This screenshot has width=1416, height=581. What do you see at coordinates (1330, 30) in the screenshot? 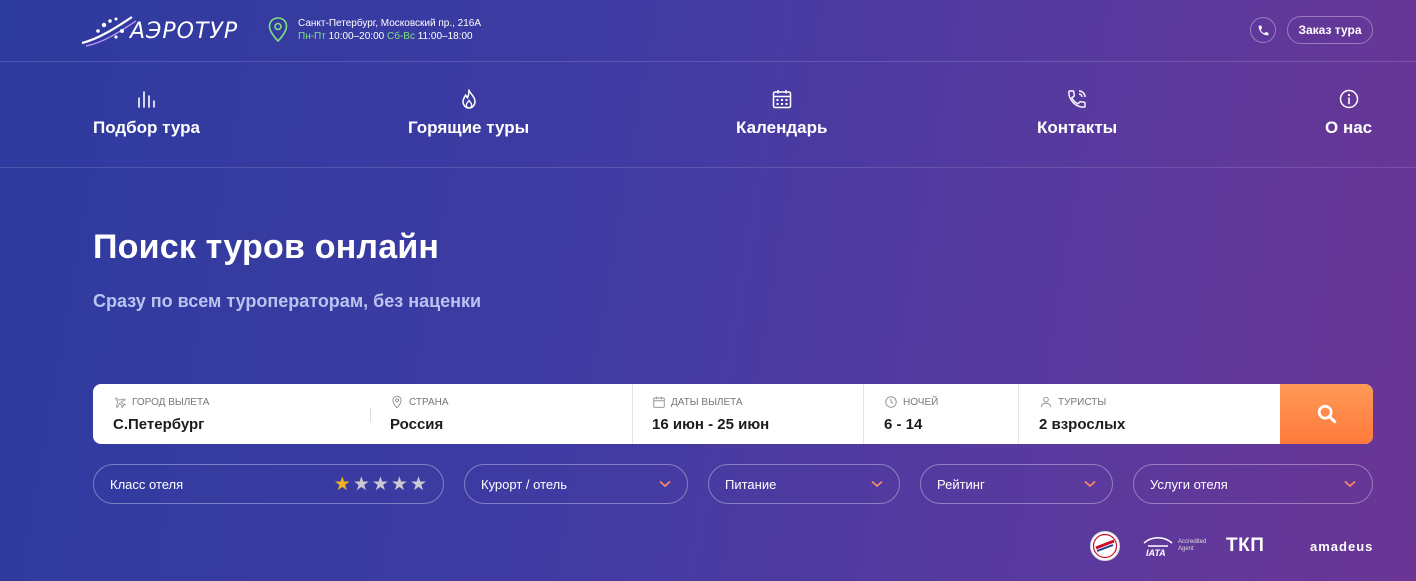
I see `order-tour-button: Заказ тура` at bounding box center [1330, 30].